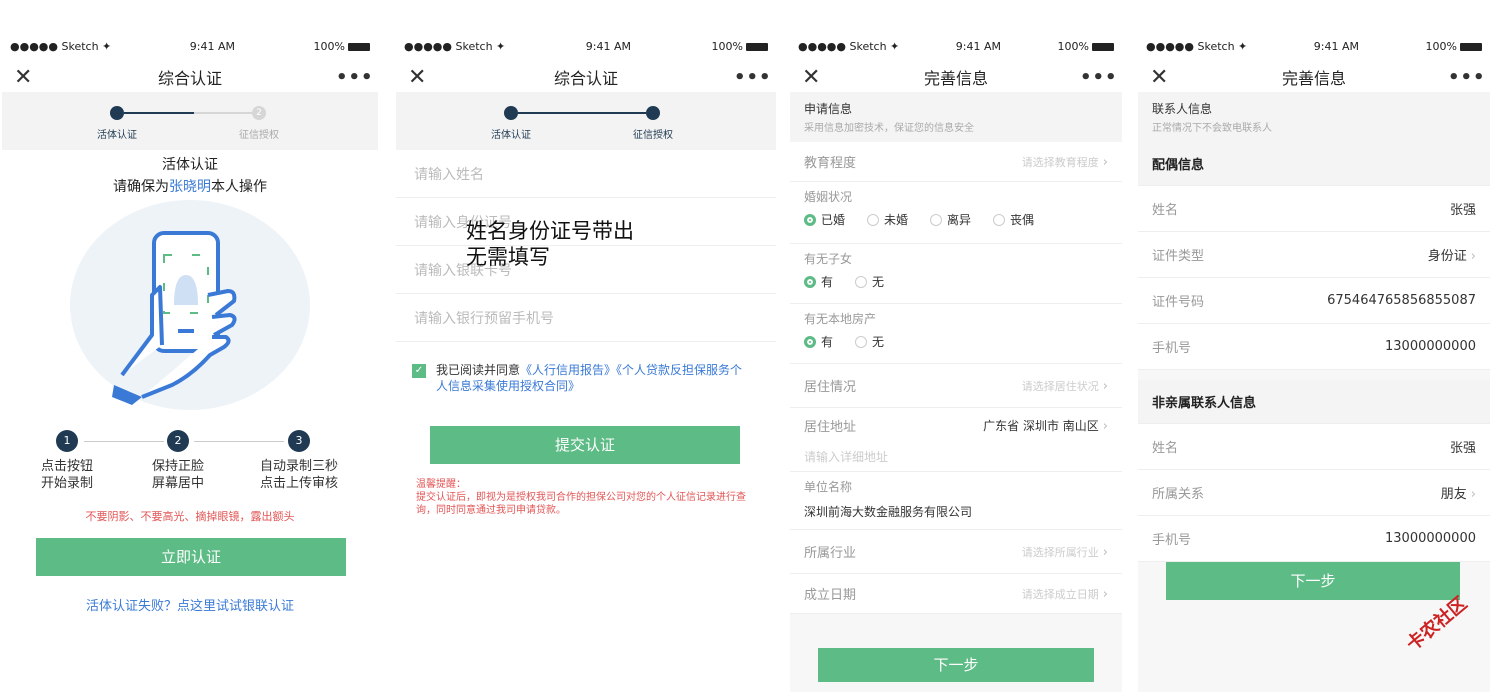 The image size is (1501, 692). Describe the element at coordinates (887, 219) in the screenshot. I see `radio-single: 未婚` at that location.